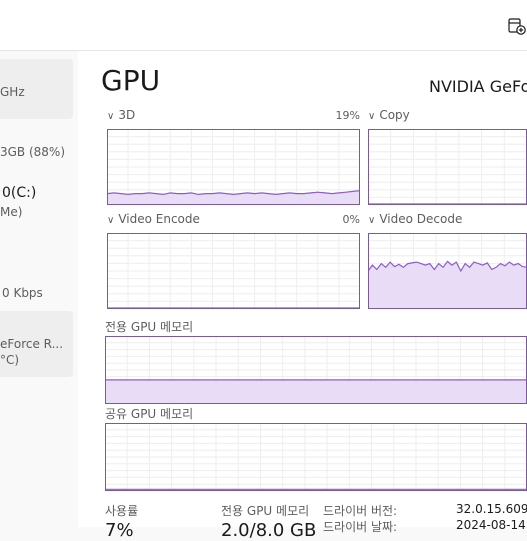  Describe the element at coordinates (149, 414) in the screenshot. I see `shared-memory-label: 공유 GPU 메모리` at that location.